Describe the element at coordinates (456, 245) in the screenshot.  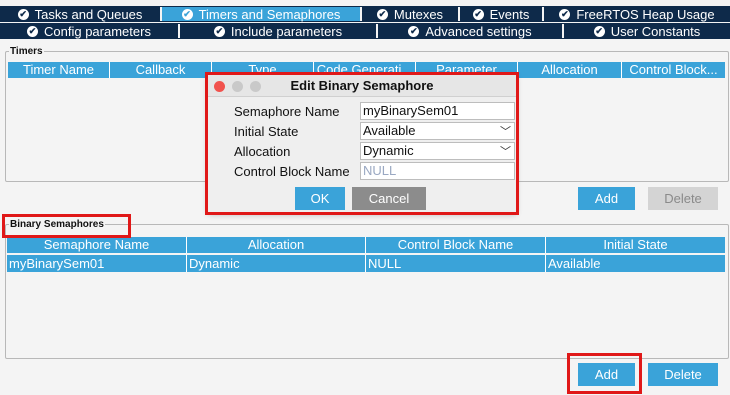
I see `column-header: Control Block Name` at that location.